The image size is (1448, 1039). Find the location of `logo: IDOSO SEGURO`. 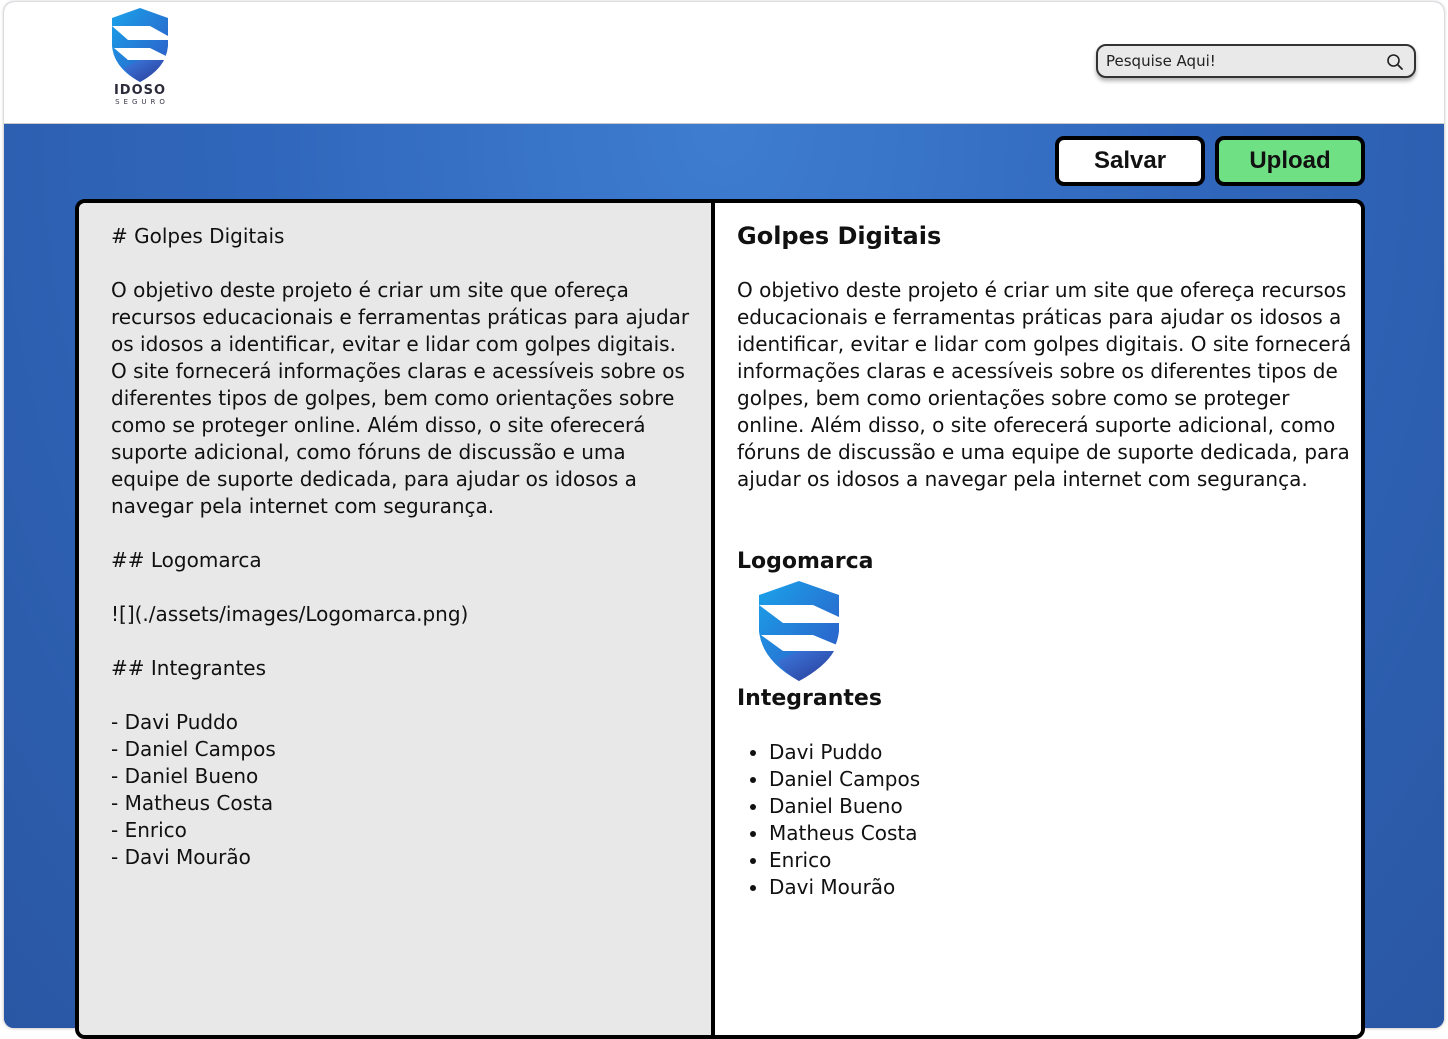

logo: IDOSO SEGURO is located at coordinates (140, 62).